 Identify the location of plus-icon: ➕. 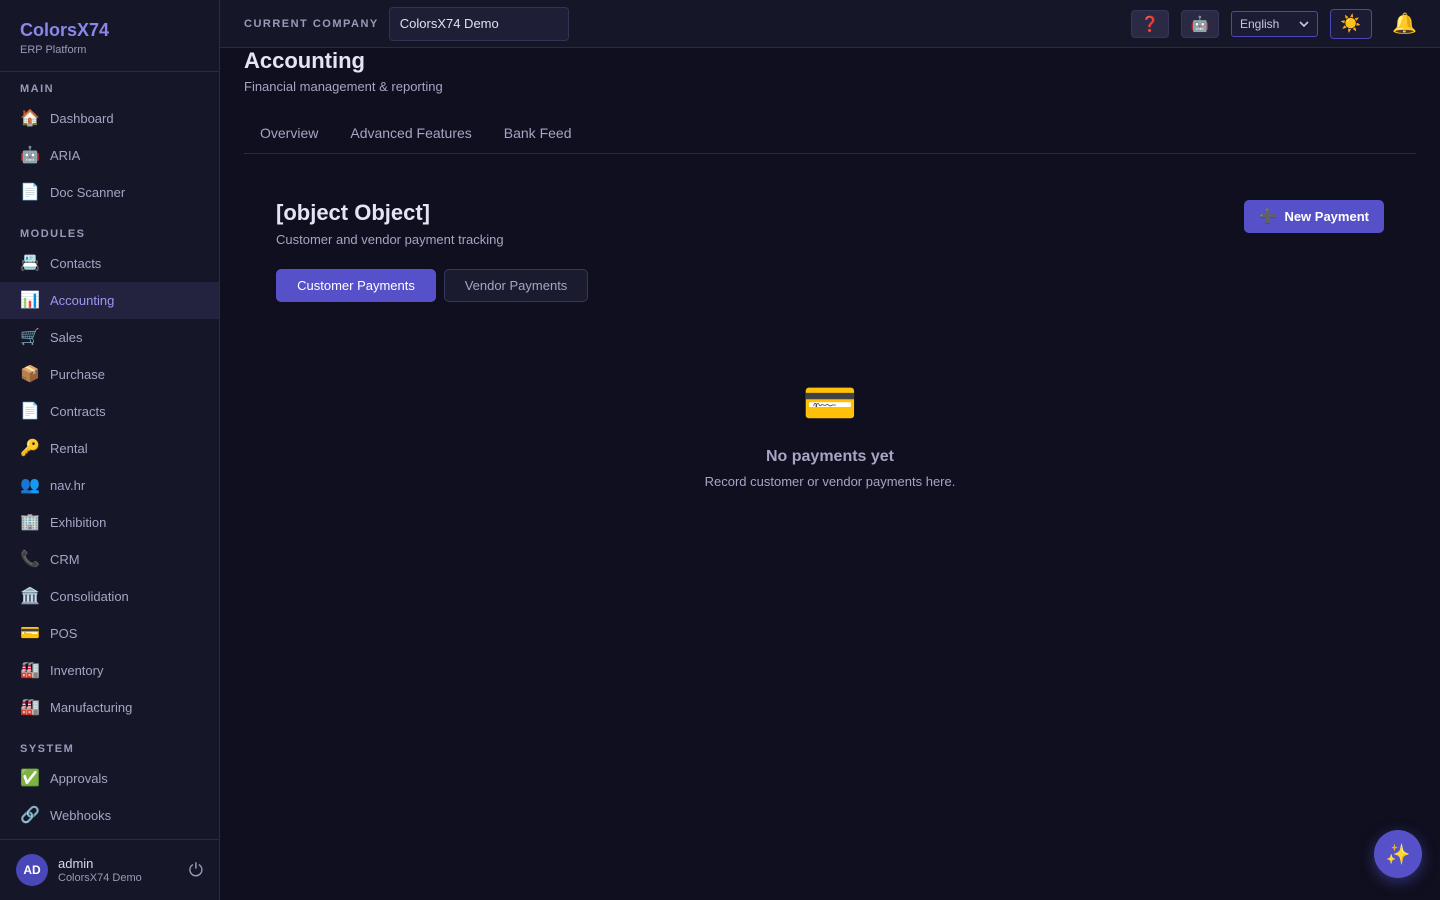
(1268, 216).